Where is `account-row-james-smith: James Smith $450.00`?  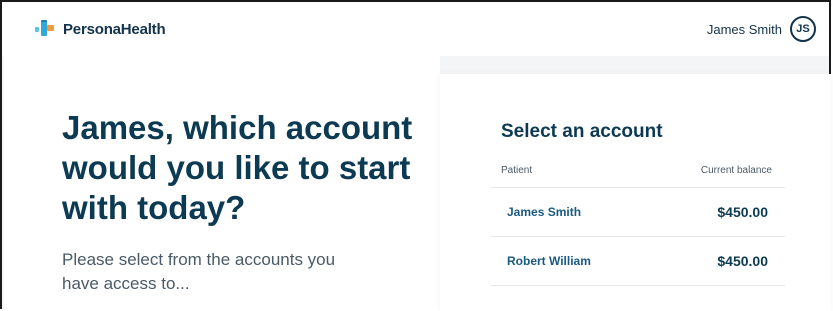
account-row-james-smith: James Smith $450.00 is located at coordinates (638, 211).